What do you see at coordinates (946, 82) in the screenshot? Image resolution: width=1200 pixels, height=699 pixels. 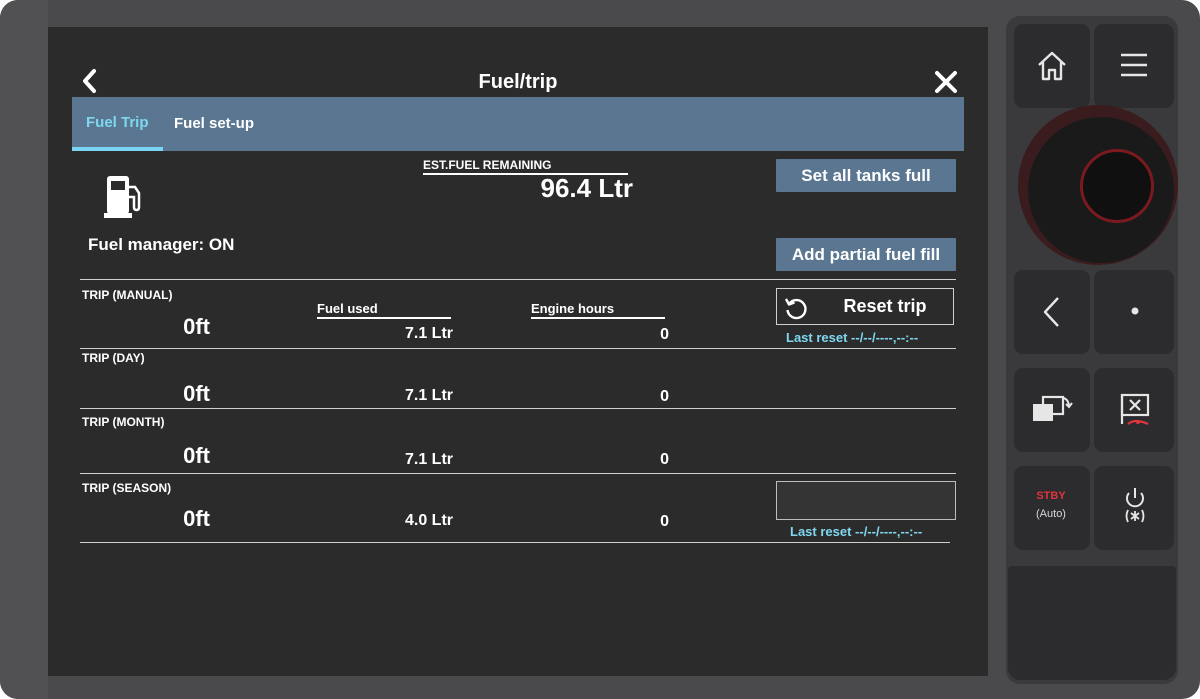 I see `close-icon` at bounding box center [946, 82].